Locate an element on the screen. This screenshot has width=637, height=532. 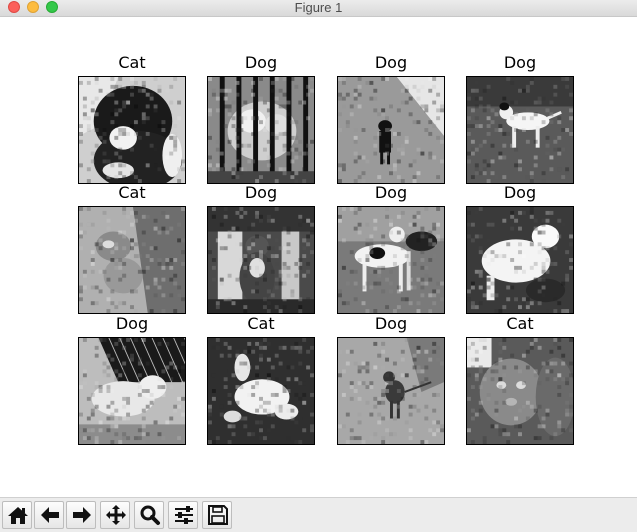
configure-subplots-icon is located at coordinates (184, 515).